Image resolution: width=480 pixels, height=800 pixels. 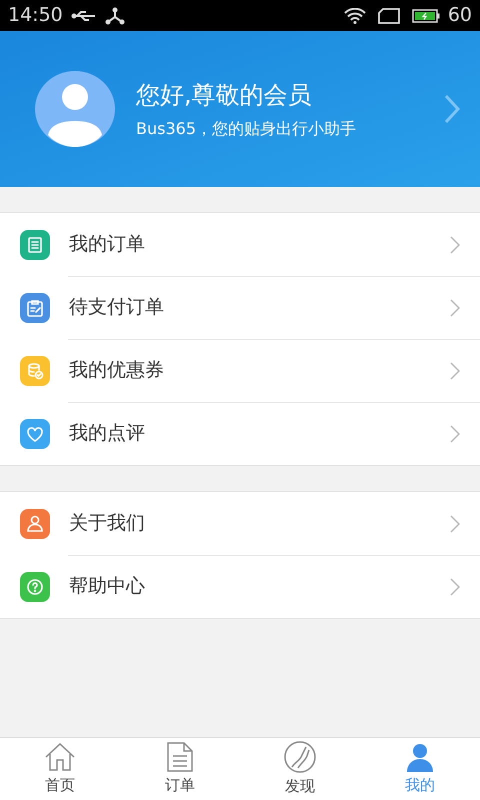 I want to click on menu-item: 我的优惠券, so click(x=240, y=370).